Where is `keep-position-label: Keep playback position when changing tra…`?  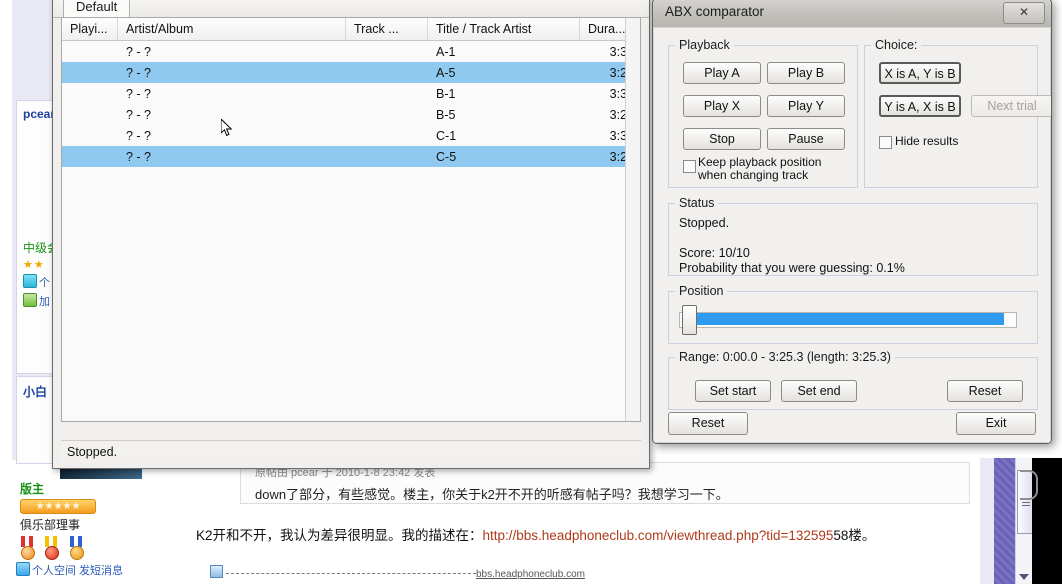
keep-position-label: Keep playback position when changing tra… is located at coordinates (760, 168).